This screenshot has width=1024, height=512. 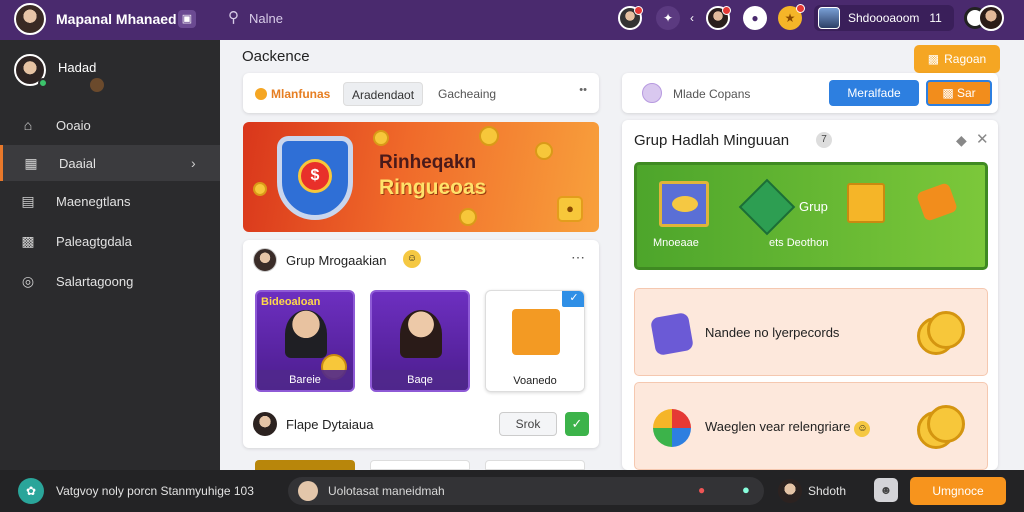 What do you see at coordinates (265, 260) in the screenshot?
I see `group-avatar` at bounding box center [265, 260].